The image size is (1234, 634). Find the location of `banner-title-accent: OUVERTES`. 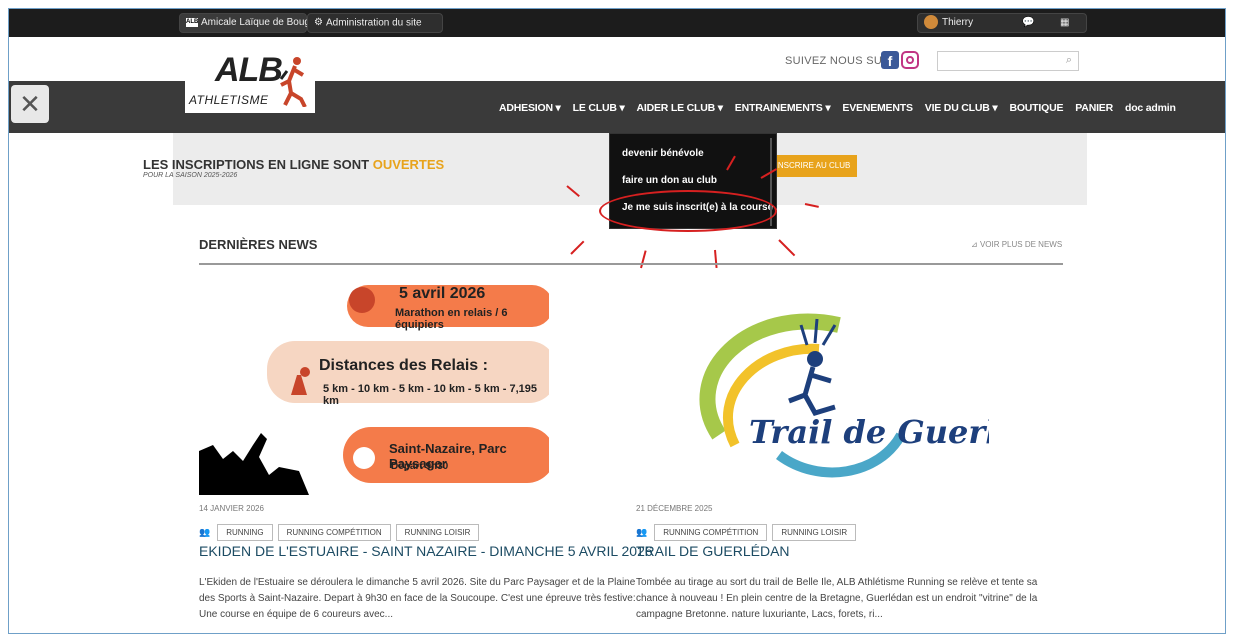

banner-title-accent: OUVERTES is located at coordinates (408, 164).